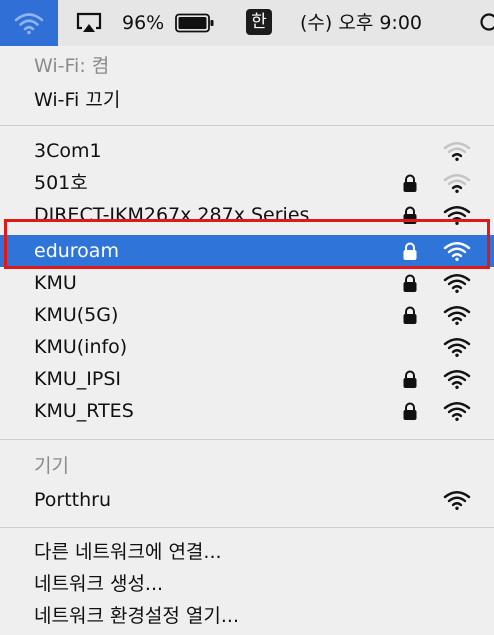 This screenshot has height=635, width=494. Describe the element at coordinates (247, 500) in the screenshot. I see `device-item: Portthru` at that location.